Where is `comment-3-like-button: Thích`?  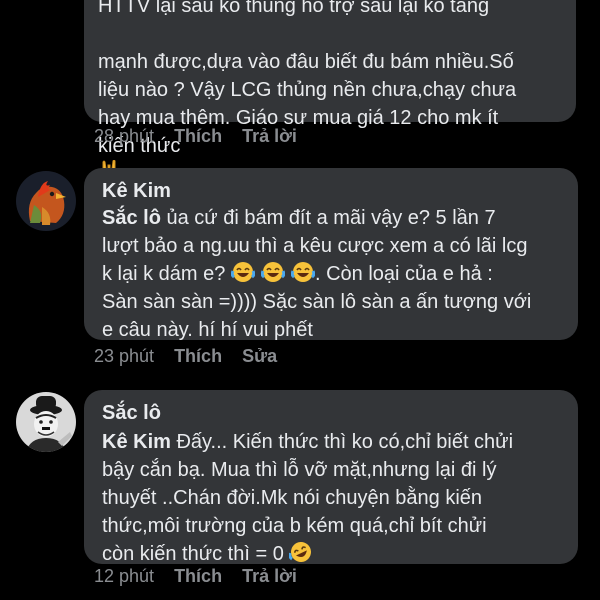
comment-3-like-button: Thích is located at coordinates (198, 576).